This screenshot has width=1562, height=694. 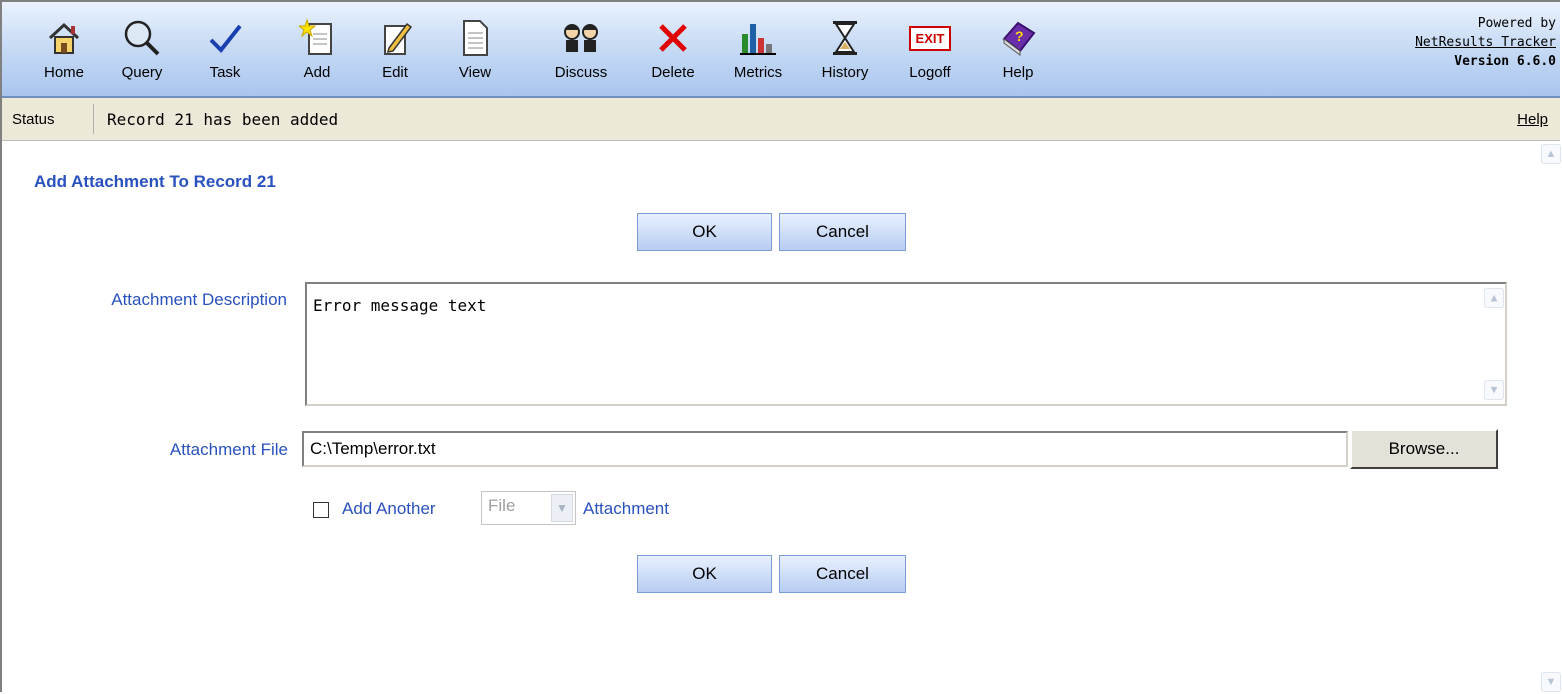 I want to click on exit-sign-text: EXIT, so click(x=930, y=38).